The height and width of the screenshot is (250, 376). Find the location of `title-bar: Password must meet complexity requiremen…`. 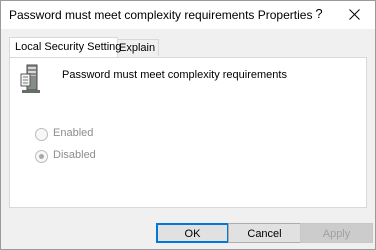

title-bar: Password must meet complexity requiremen… is located at coordinates (188, 15).